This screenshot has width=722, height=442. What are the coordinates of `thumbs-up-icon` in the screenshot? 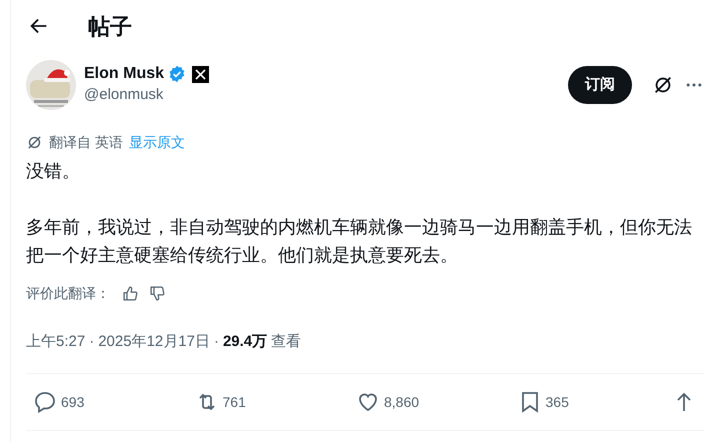 It's located at (130, 293).